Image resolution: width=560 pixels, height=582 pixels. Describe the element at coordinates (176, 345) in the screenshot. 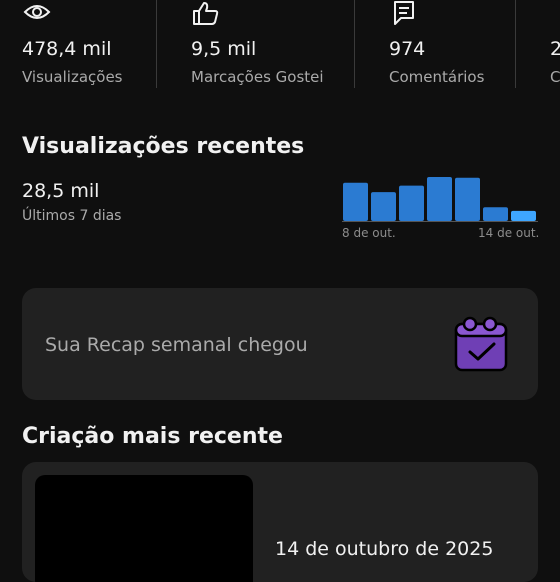

I see `recap-text: Sua Recap semanal chegou` at that location.